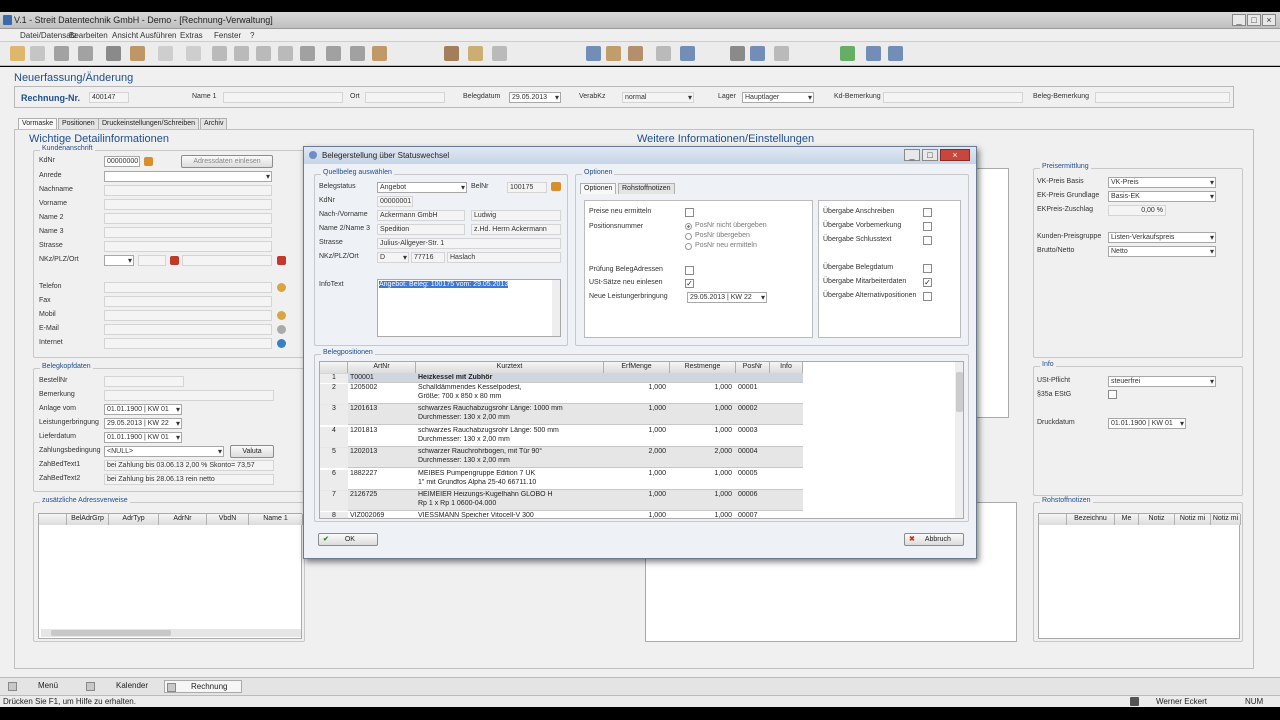  What do you see at coordinates (170, 576) in the screenshot?
I see `adressverweise-grid: BelAdrGrp AdrTyp AdrNr VbdN Name 1` at bounding box center [170, 576].